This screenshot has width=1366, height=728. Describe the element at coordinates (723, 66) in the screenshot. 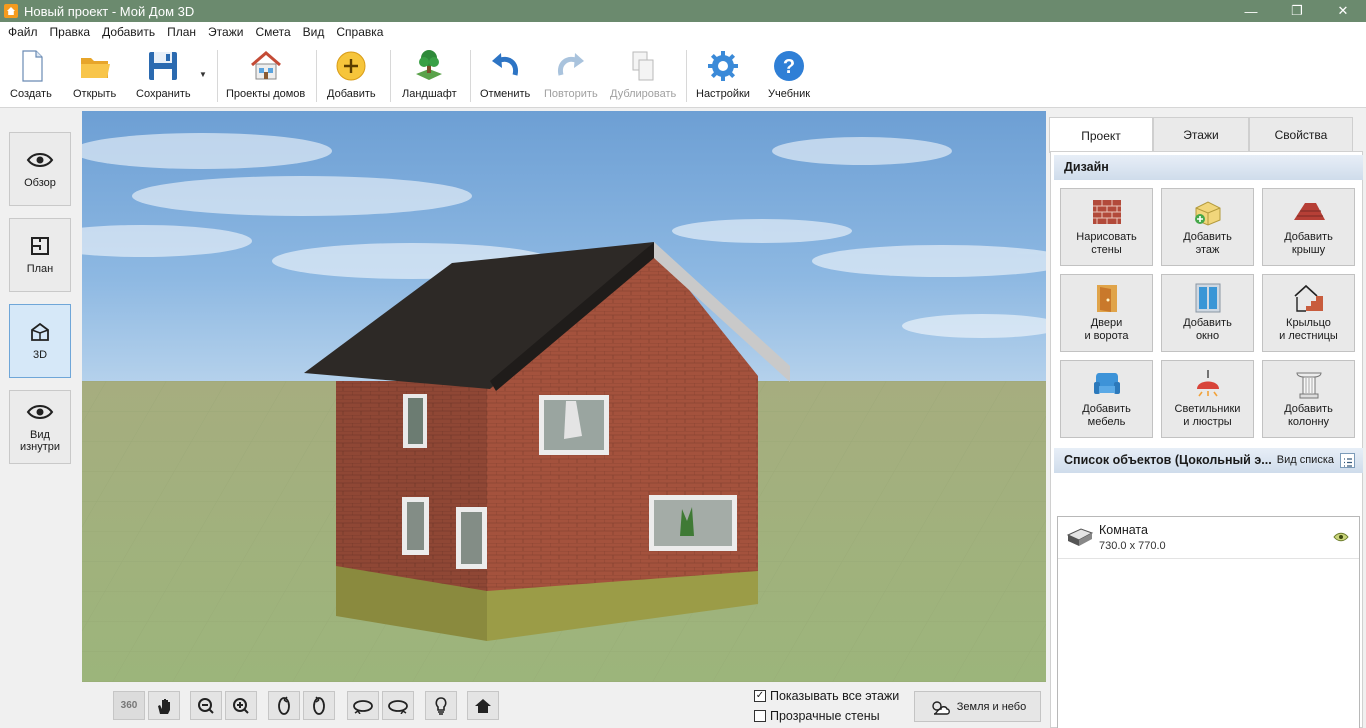

I see `gear-icon` at that location.